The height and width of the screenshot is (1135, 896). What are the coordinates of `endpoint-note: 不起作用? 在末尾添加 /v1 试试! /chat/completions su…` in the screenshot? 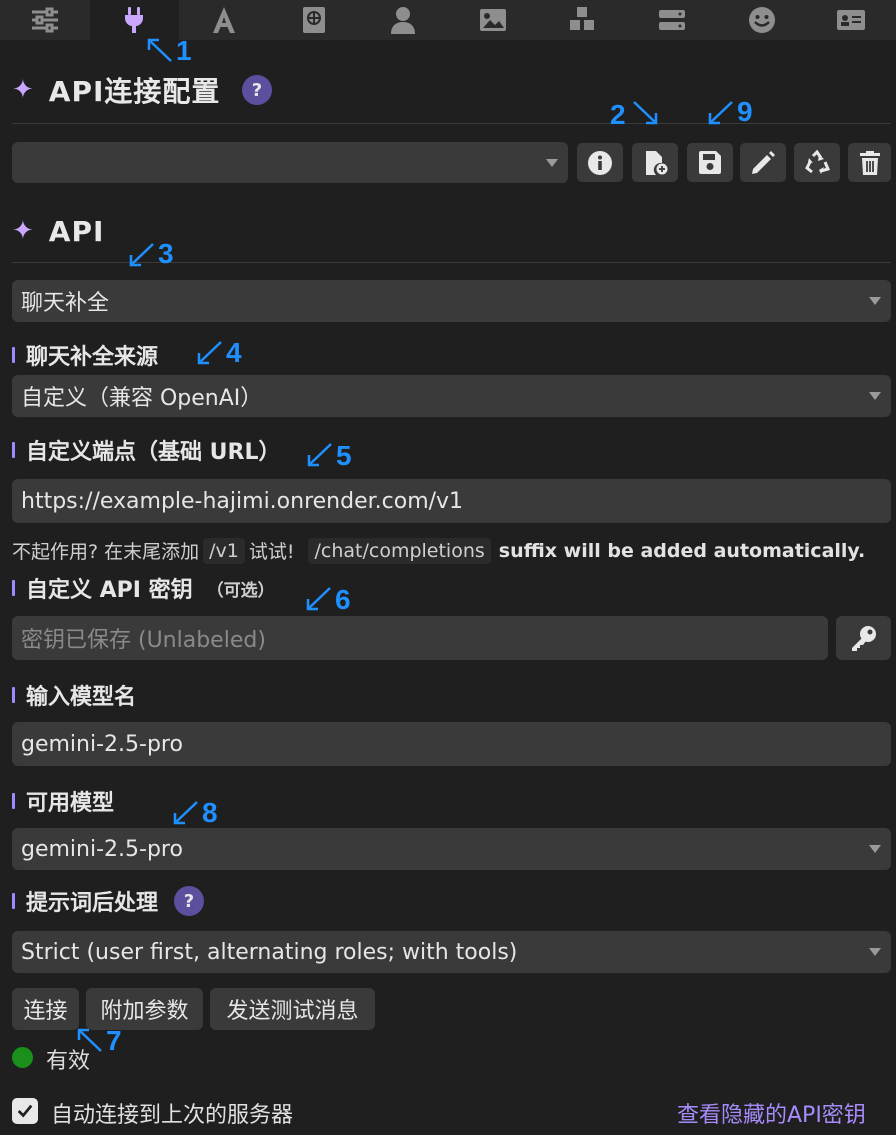 It's located at (439, 550).